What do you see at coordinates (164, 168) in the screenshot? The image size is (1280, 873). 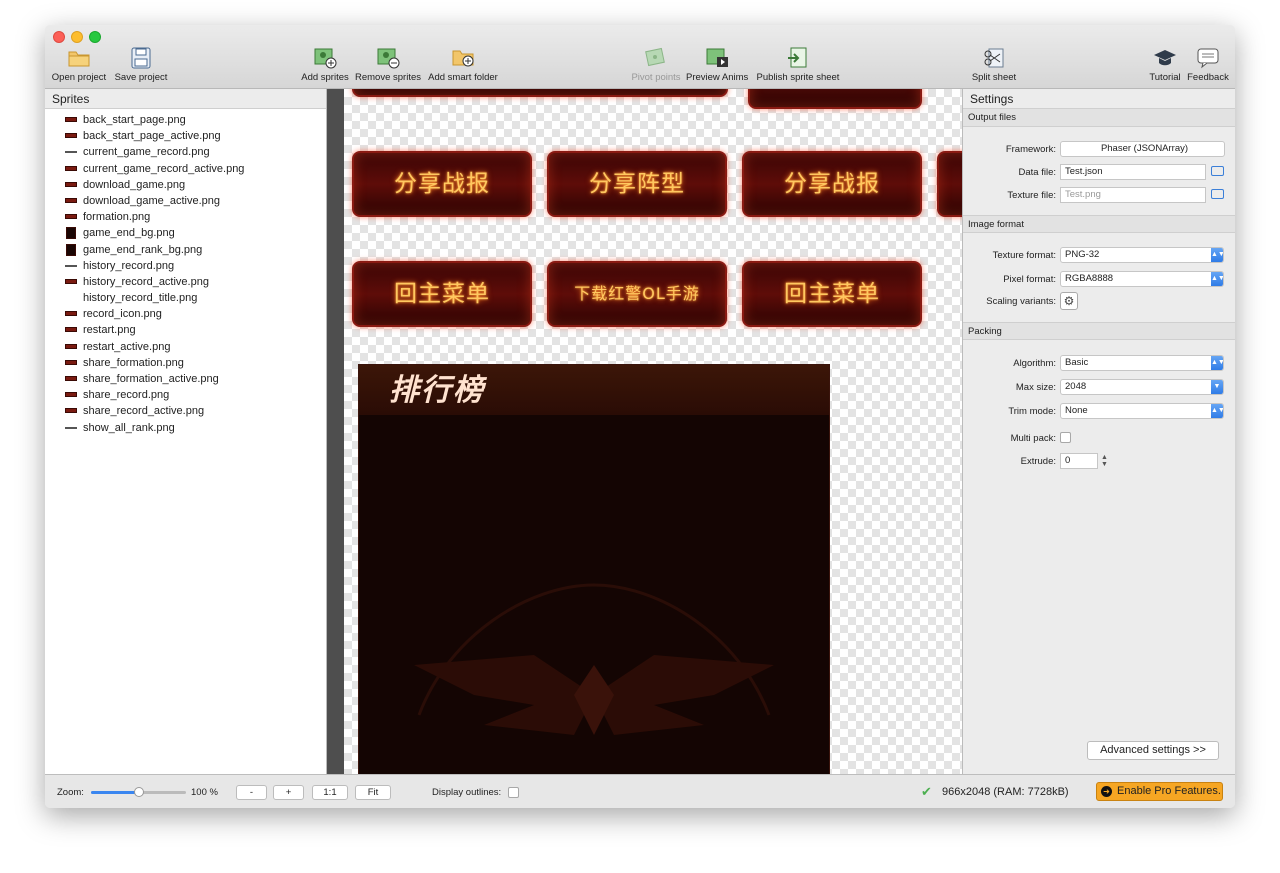 I see `sprite-list-item-label: current_game_record_active.png` at bounding box center [164, 168].